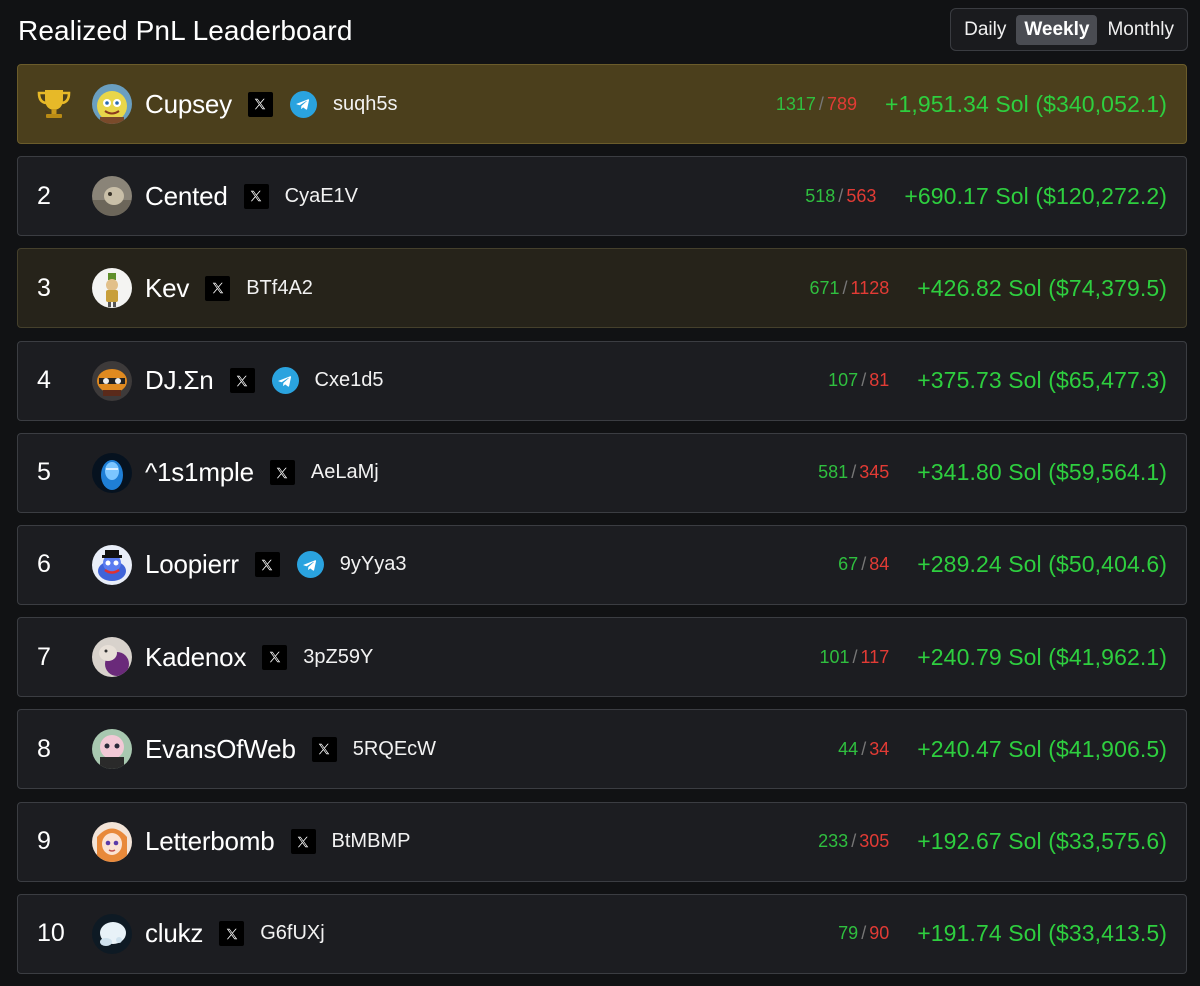  Describe the element at coordinates (349, 380) in the screenshot. I see `wallet-handle: Cxe1d5` at that location.